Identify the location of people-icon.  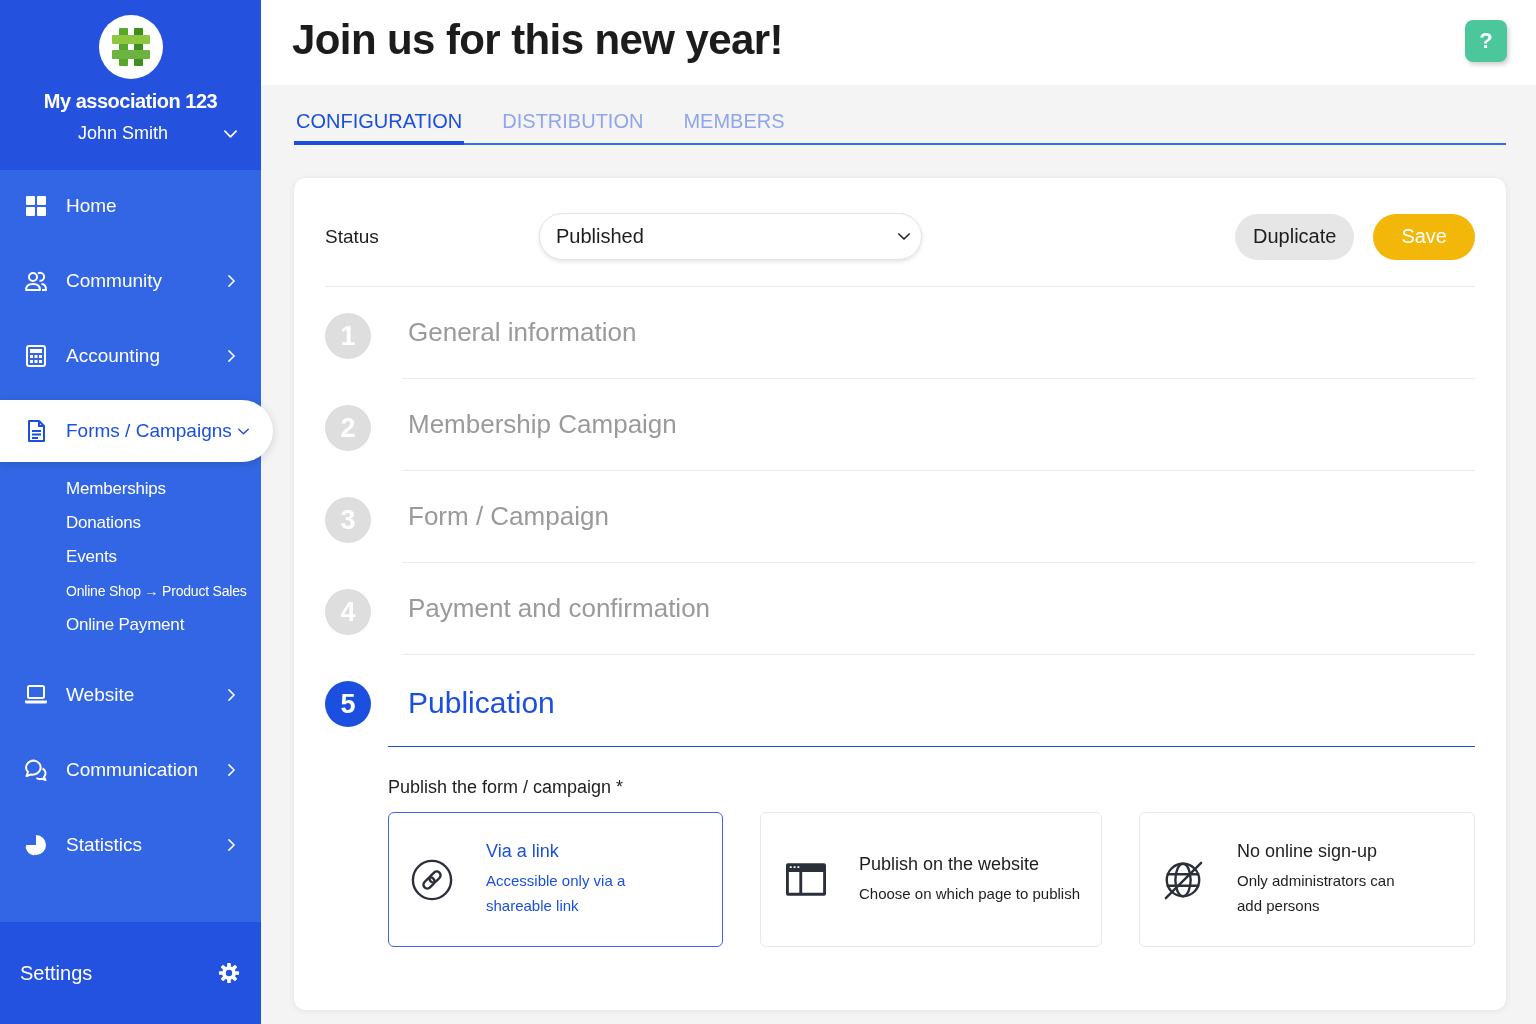
(36, 281).